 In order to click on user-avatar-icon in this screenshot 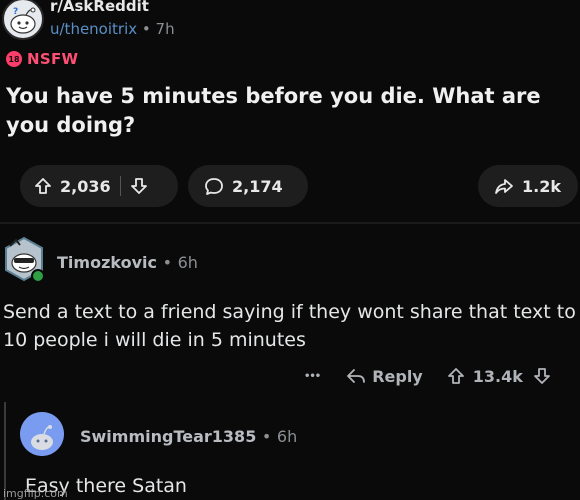, I will do `click(24, 261)`.